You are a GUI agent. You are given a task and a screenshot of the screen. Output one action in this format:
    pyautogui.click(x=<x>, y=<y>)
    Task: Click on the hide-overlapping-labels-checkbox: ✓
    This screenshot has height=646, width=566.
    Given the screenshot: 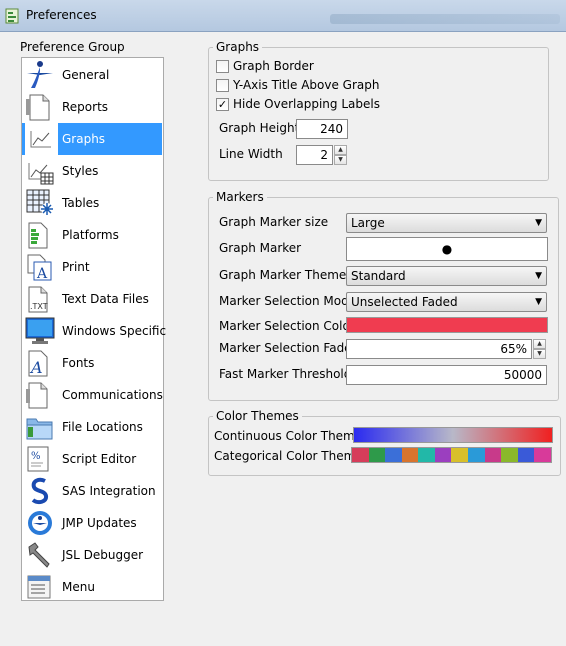 What is the action you would take?
    pyautogui.click(x=222, y=104)
    